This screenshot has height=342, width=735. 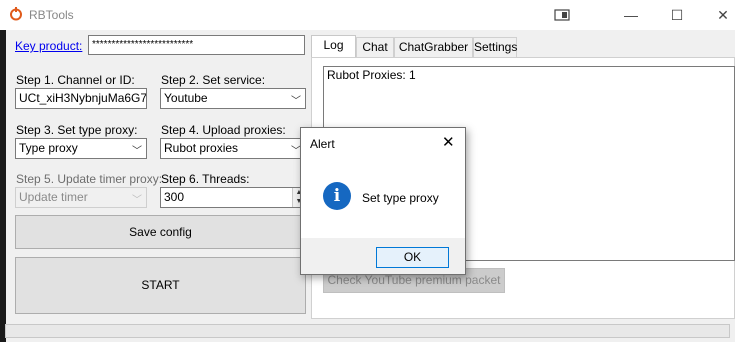 What do you see at coordinates (205, 179) in the screenshot?
I see `step6-label: Step 6. Threads:` at bounding box center [205, 179].